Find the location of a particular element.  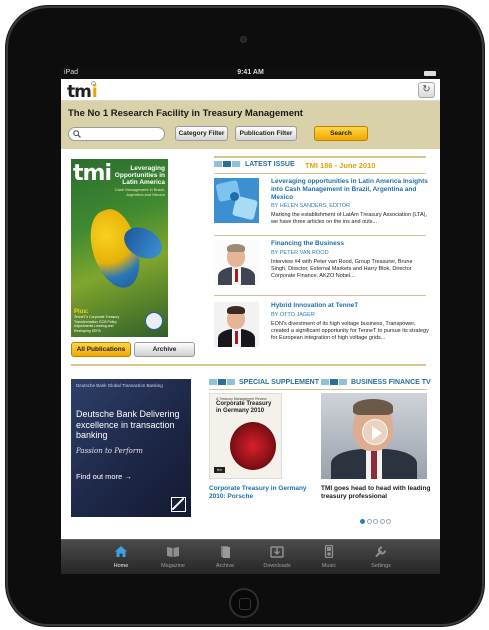

status-bar: iPad 9:41 AM is located at coordinates (250, 73).